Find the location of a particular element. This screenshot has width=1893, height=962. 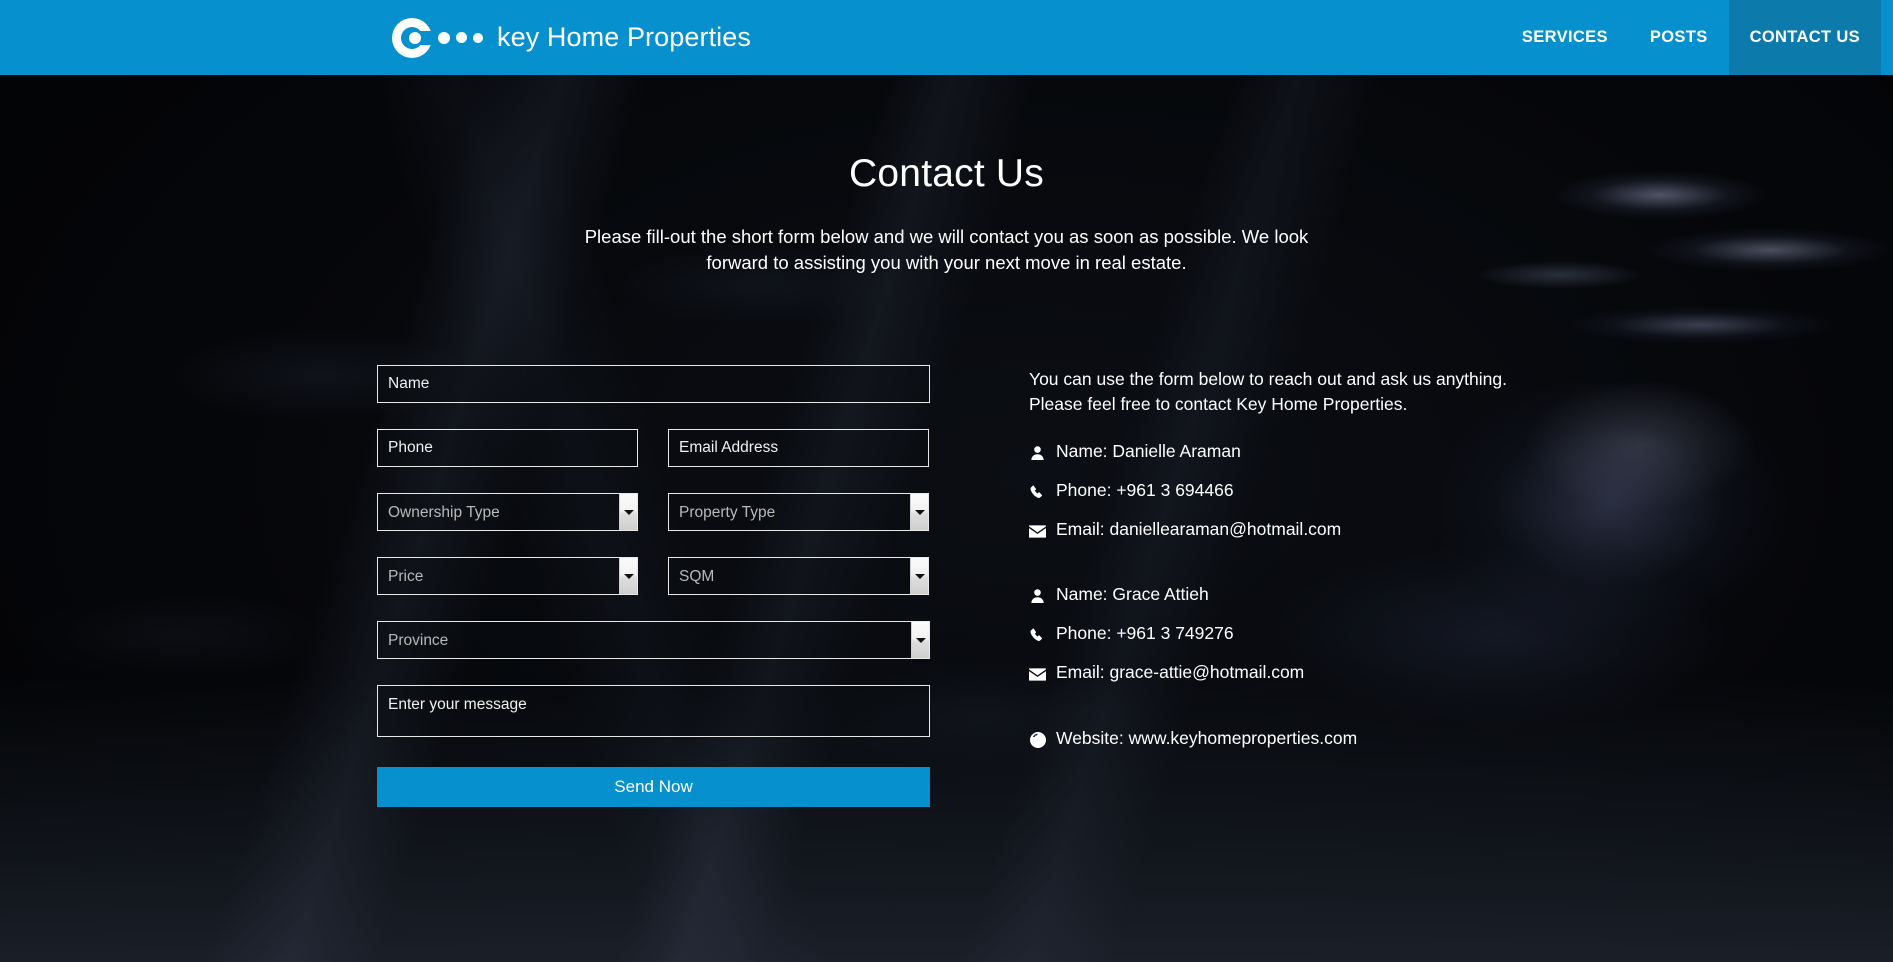

form-row-province: Province is located at coordinates (653, 640).